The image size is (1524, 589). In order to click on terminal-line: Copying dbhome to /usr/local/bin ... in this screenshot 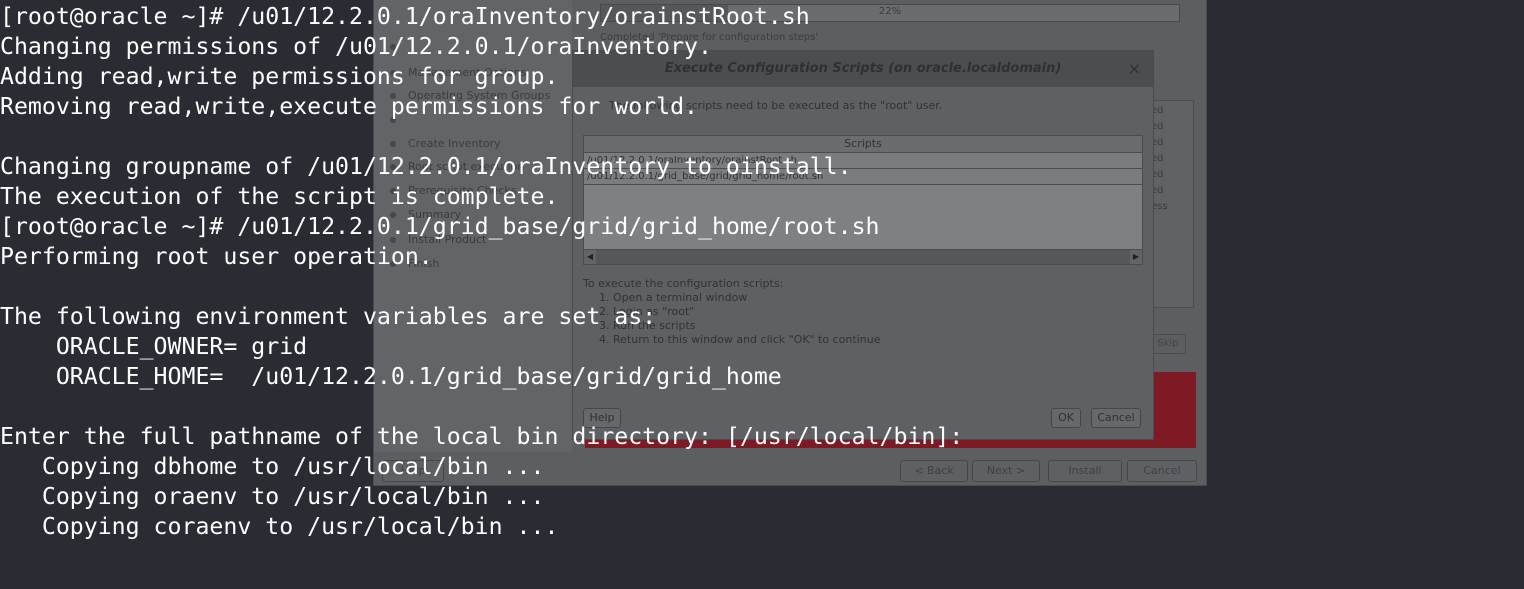, I will do `click(272, 466)`.